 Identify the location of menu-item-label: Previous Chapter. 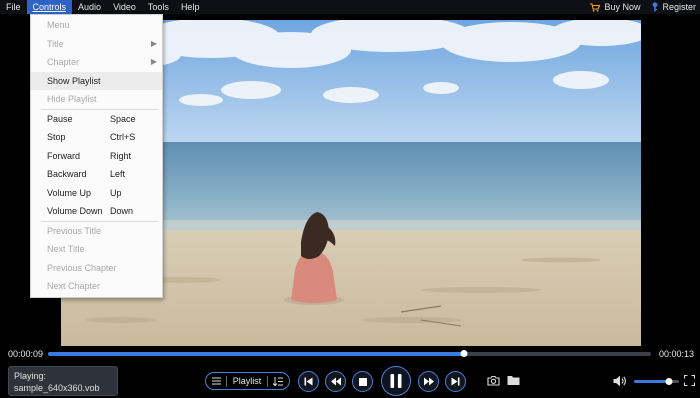
(82, 267).